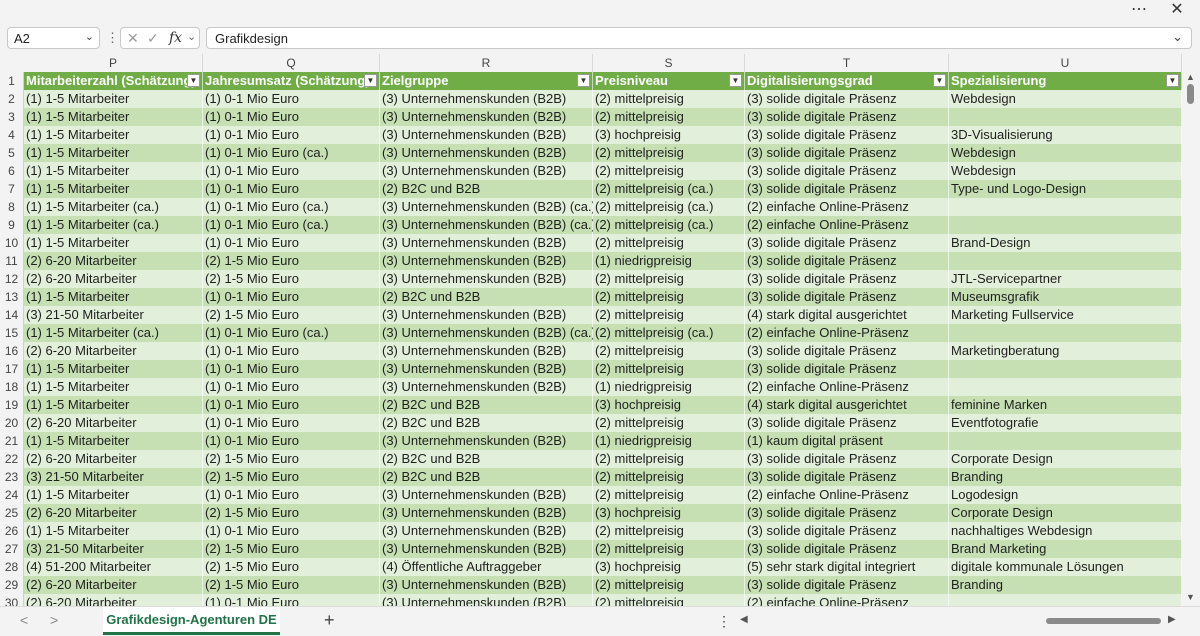 The height and width of the screenshot is (636, 1200). Describe the element at coordinates (1139, 11) in the screenshot. I see `more-options-icon: ⋯` at that location.